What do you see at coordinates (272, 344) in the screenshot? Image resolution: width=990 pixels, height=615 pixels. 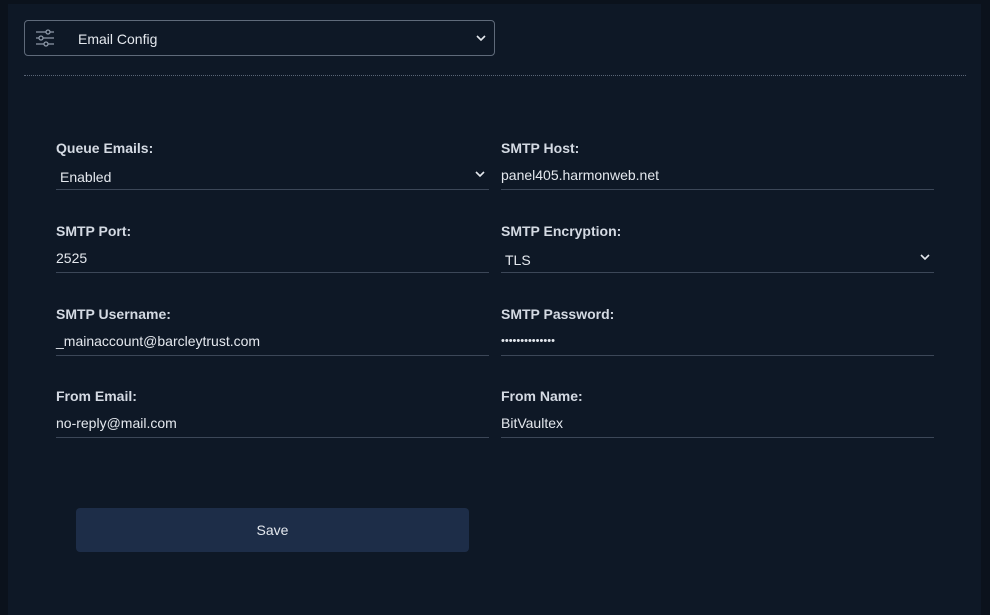 I see `smtp-username-input: _mainaccount@barcleytrust.com` at bounding box center [272, 344].